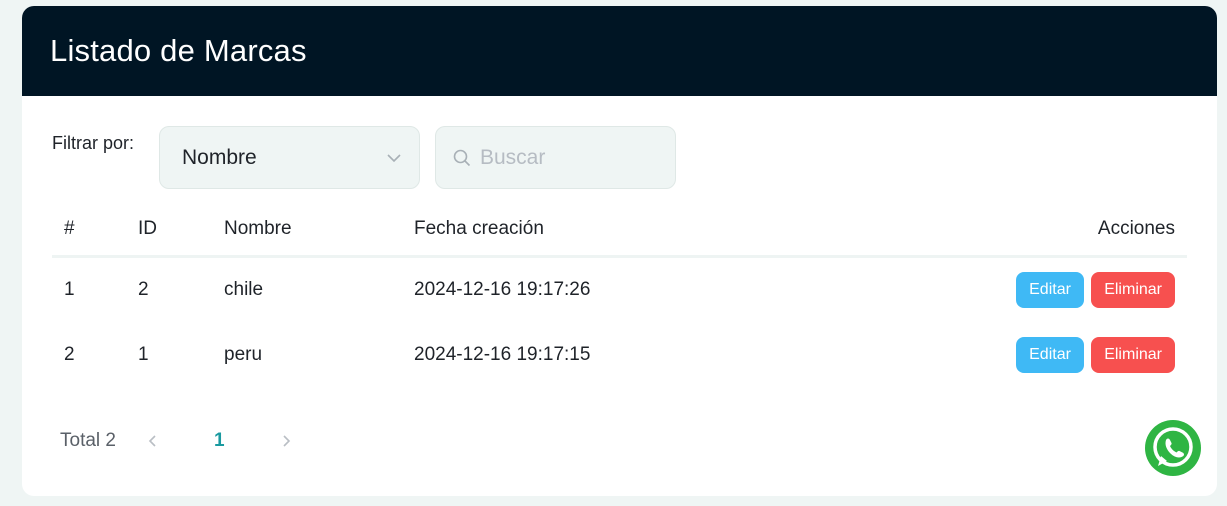  Describe the element at coordinates (243, 354) in the screenshot. I see `row-name: peru` at that location.